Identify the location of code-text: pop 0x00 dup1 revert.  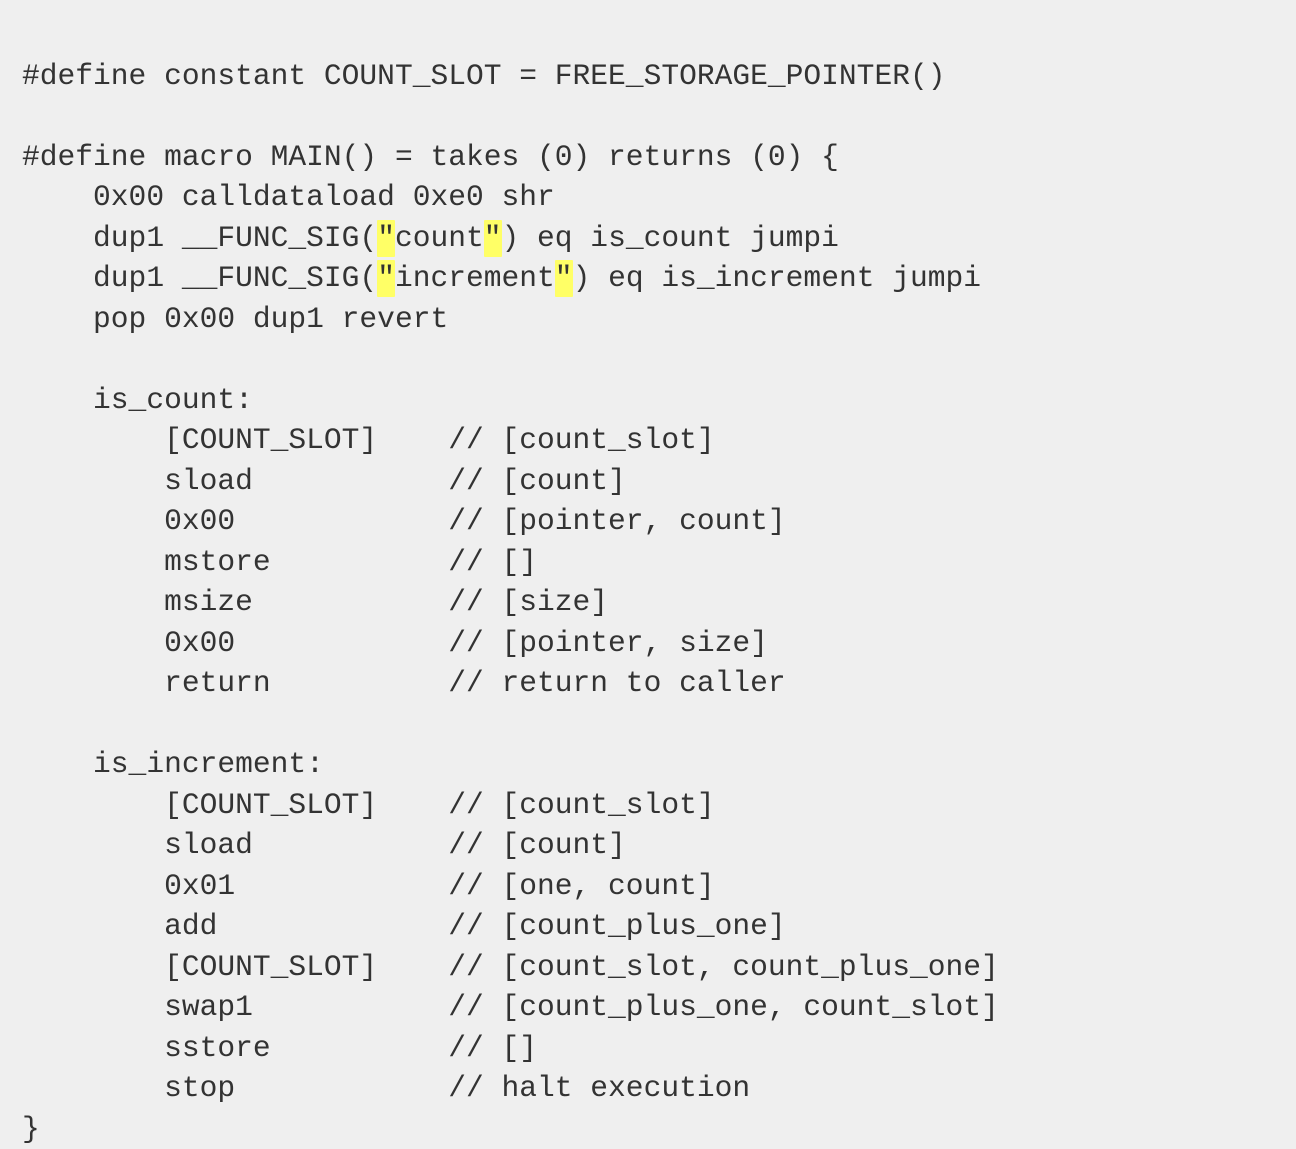
(235, 318).